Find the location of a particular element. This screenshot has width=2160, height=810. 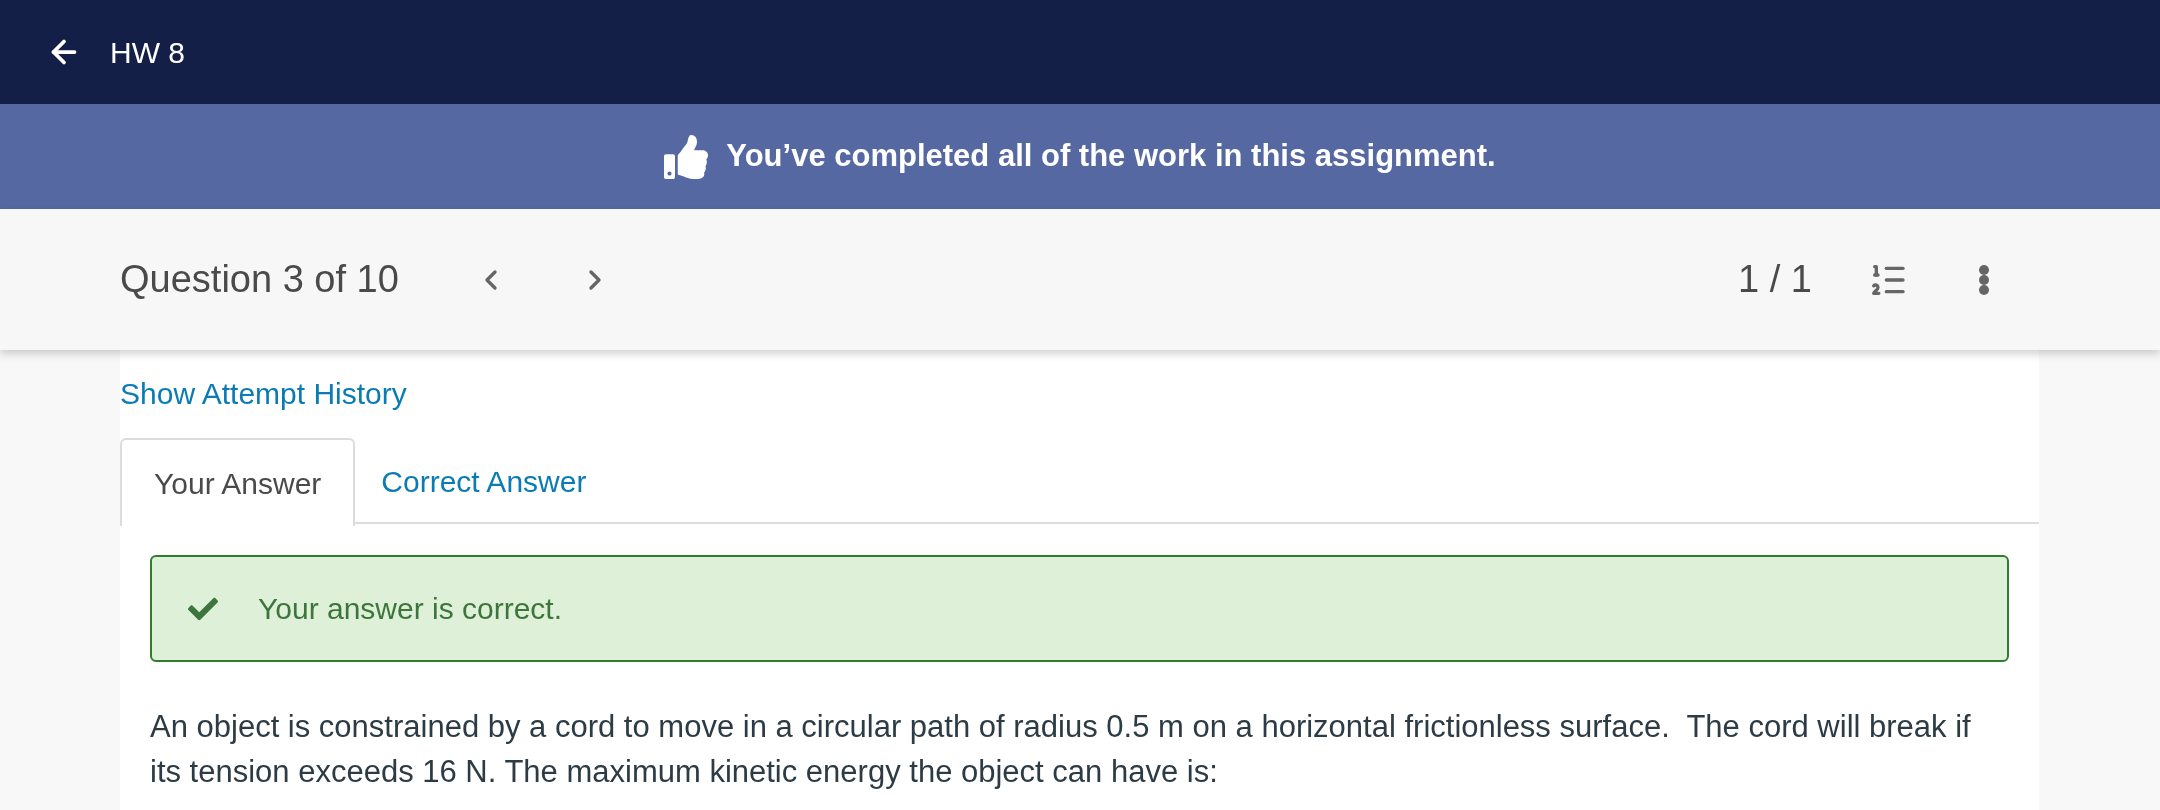

question-score: 1 / 1 is located at coordinates (1775, 279).